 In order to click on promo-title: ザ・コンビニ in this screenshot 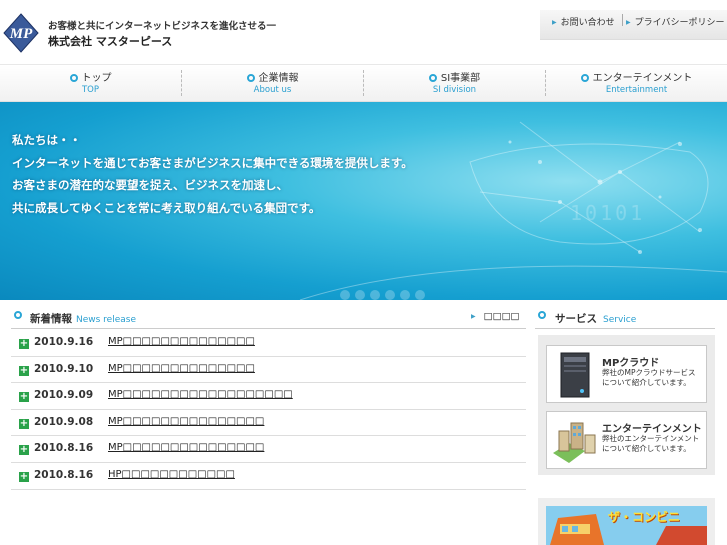, I will do `click(644, 517)`.